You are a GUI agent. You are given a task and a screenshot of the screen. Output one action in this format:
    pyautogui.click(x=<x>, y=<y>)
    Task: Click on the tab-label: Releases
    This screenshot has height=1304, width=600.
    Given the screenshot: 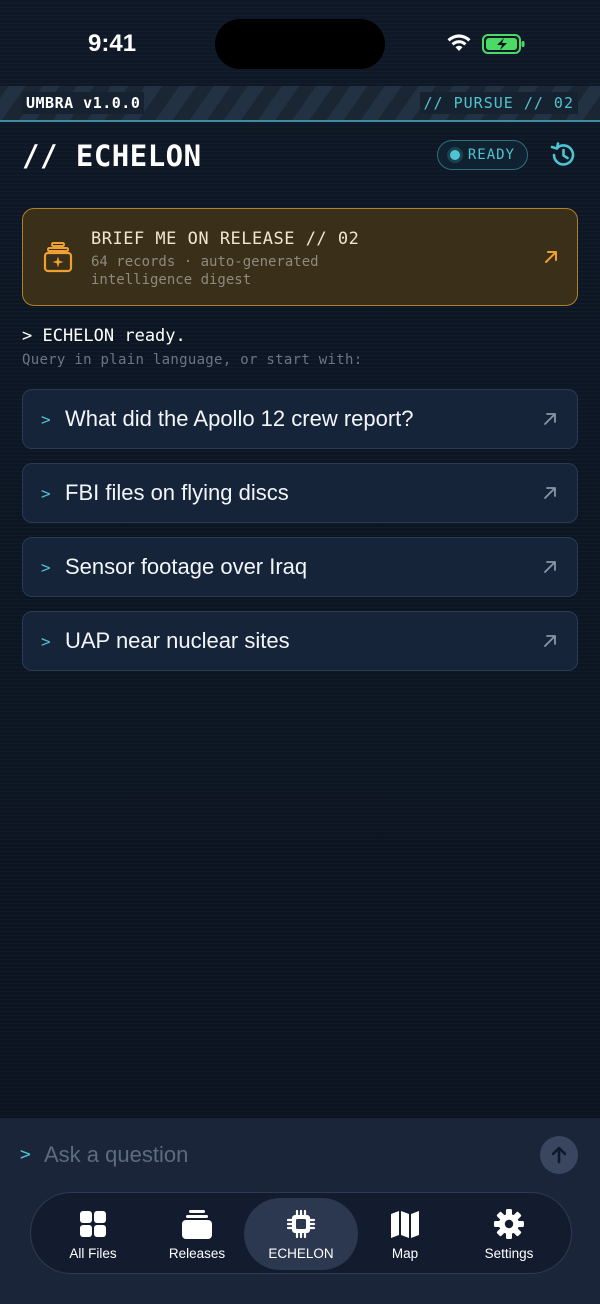 What is the action you would take?
    pyautogui.click(x=197, y=1253)
    